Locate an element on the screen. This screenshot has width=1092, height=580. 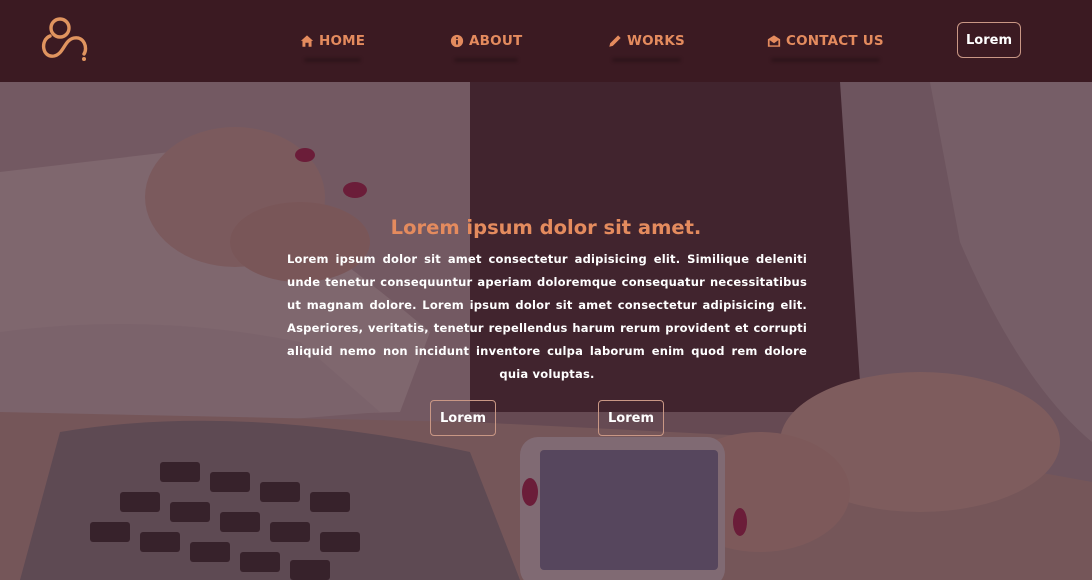
nav-about-label: ABOUT is located at coordinates (496, 41).